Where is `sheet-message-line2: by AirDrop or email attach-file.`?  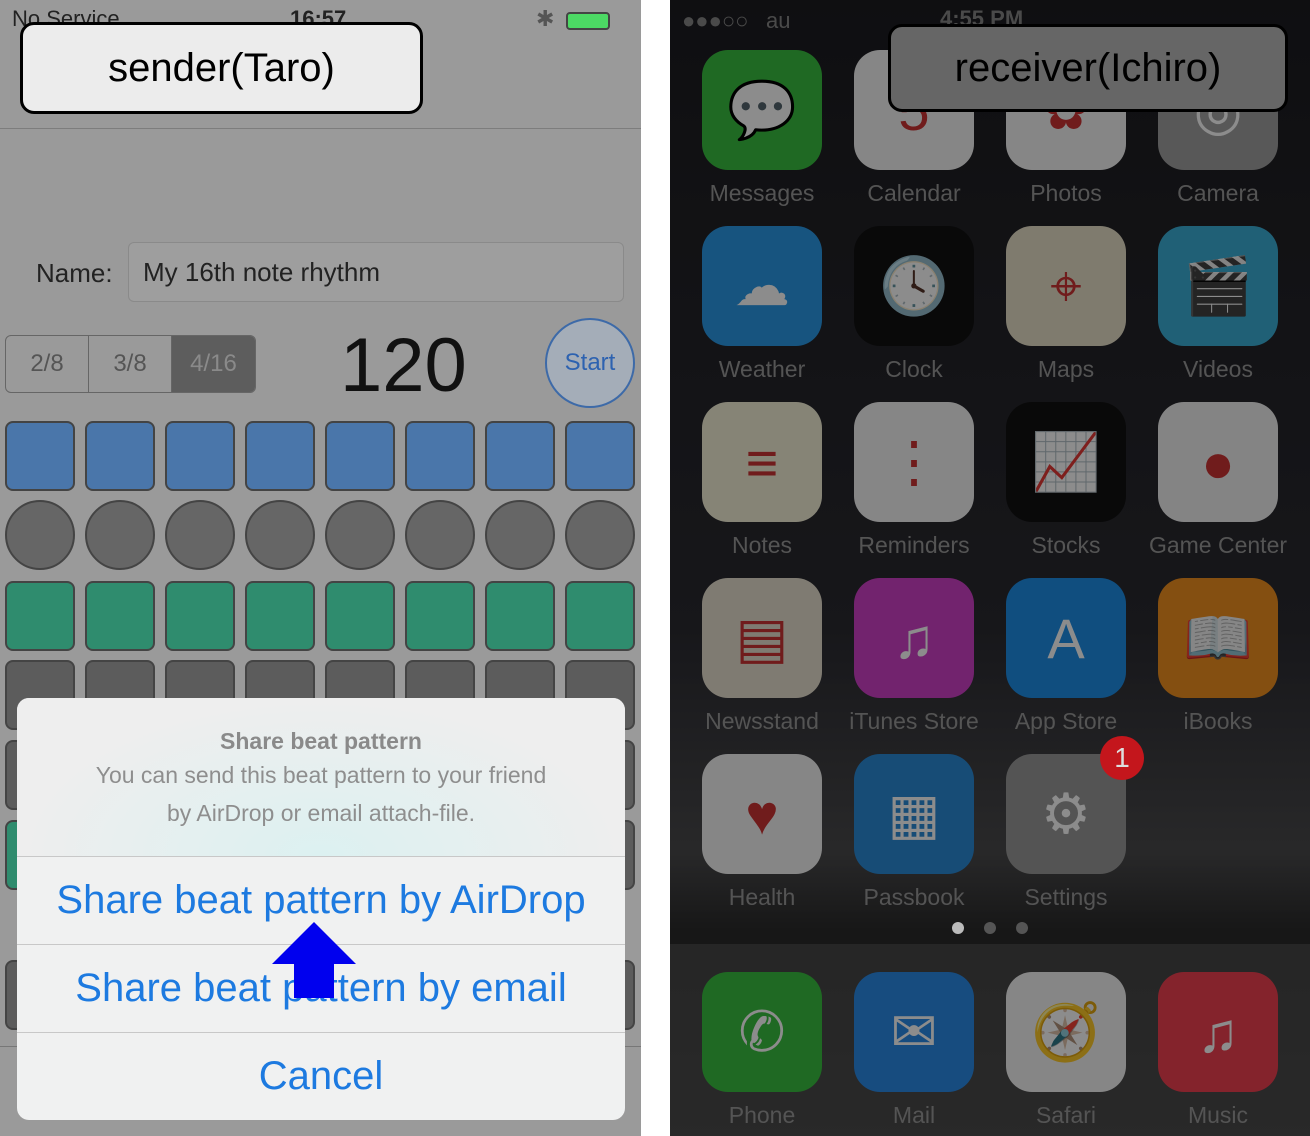
sheet-message-line2: by AirDrop or email attach-file. is located at coordinates (321, 813).